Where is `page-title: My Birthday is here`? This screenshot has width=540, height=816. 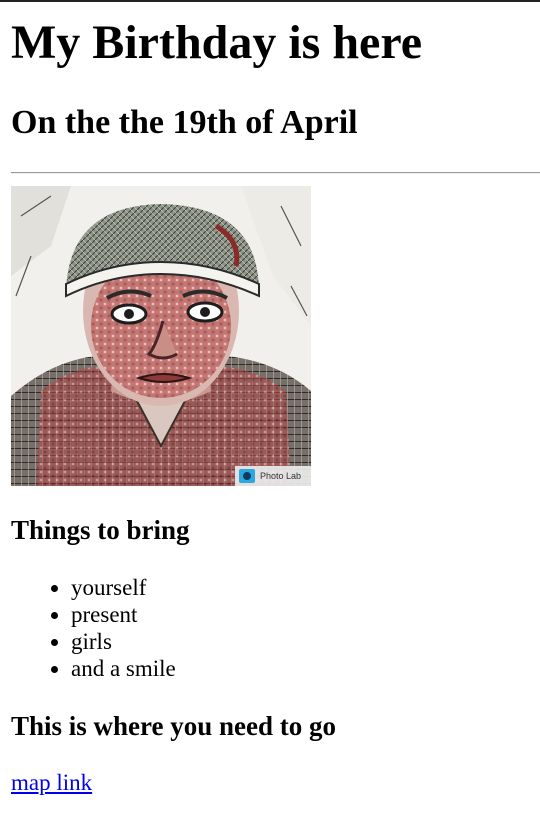 page-title: My Birthday is here is located at coordinates (217, 42).